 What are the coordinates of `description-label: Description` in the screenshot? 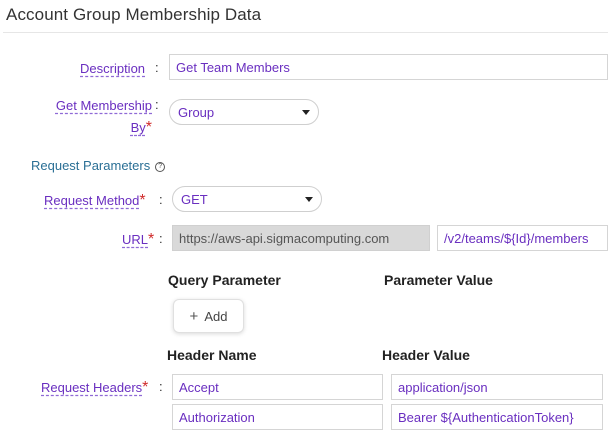 It's located at (113, 68).